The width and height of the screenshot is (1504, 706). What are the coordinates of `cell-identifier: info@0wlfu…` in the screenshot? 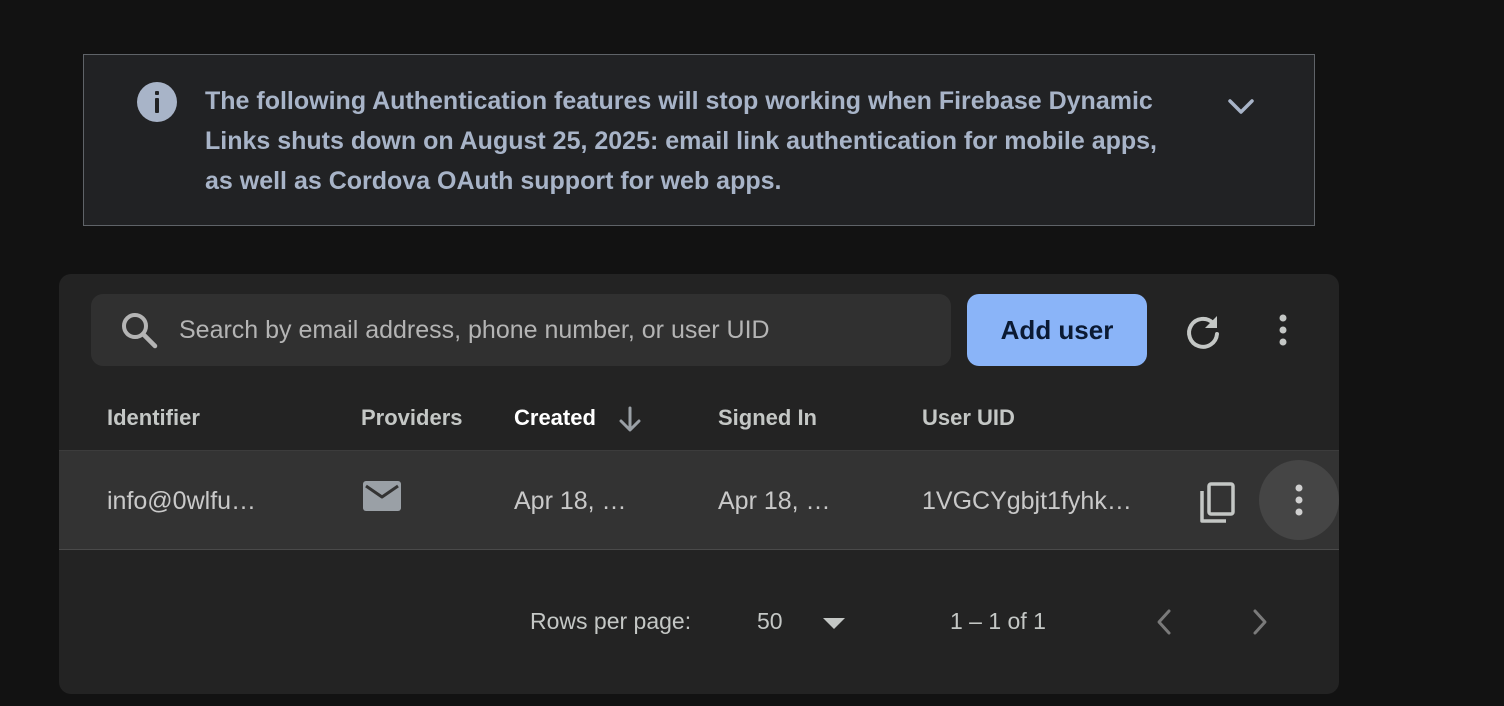 It's located at (182, 501).